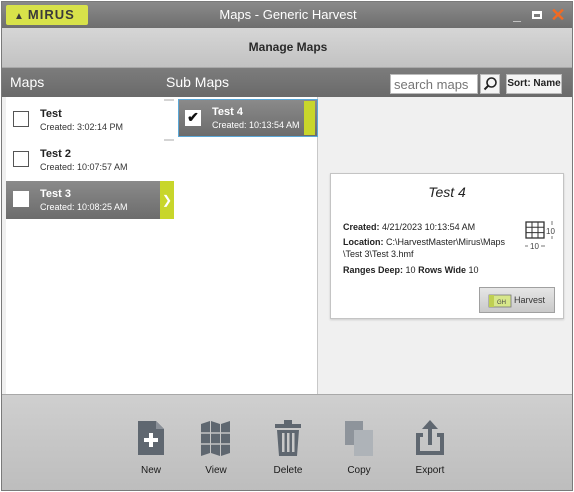 Image resolution: width=574 pixels, height=492 pixels. I want to click on submap-name: Test 4, so click(227, 112).